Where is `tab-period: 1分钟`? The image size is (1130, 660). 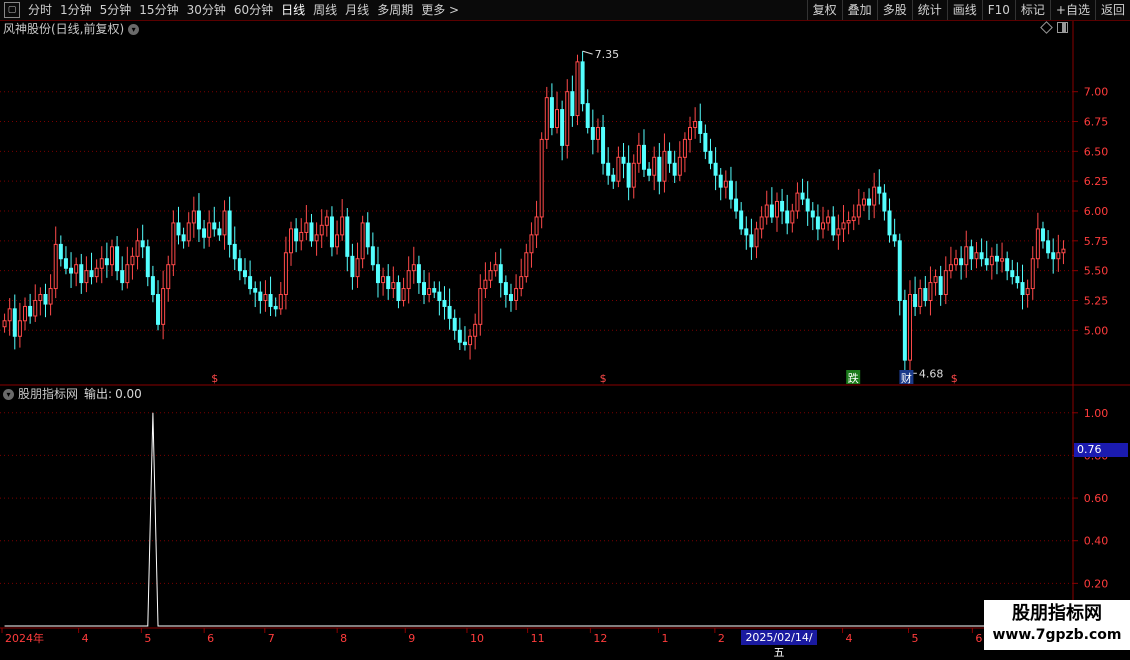
tab-period: 1分钟 is located at coordinates (76, 10).